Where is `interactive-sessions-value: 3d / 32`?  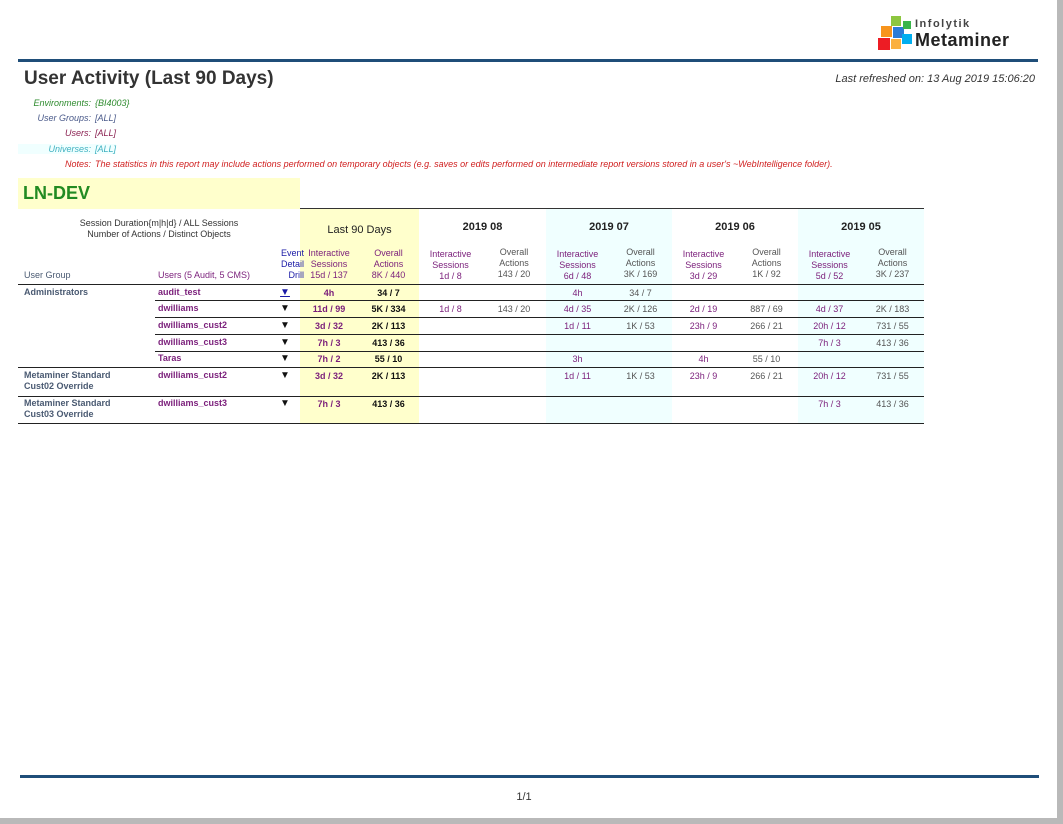 interactive-sessions-value: 3d / 32 is located at coordinates (328, 326).